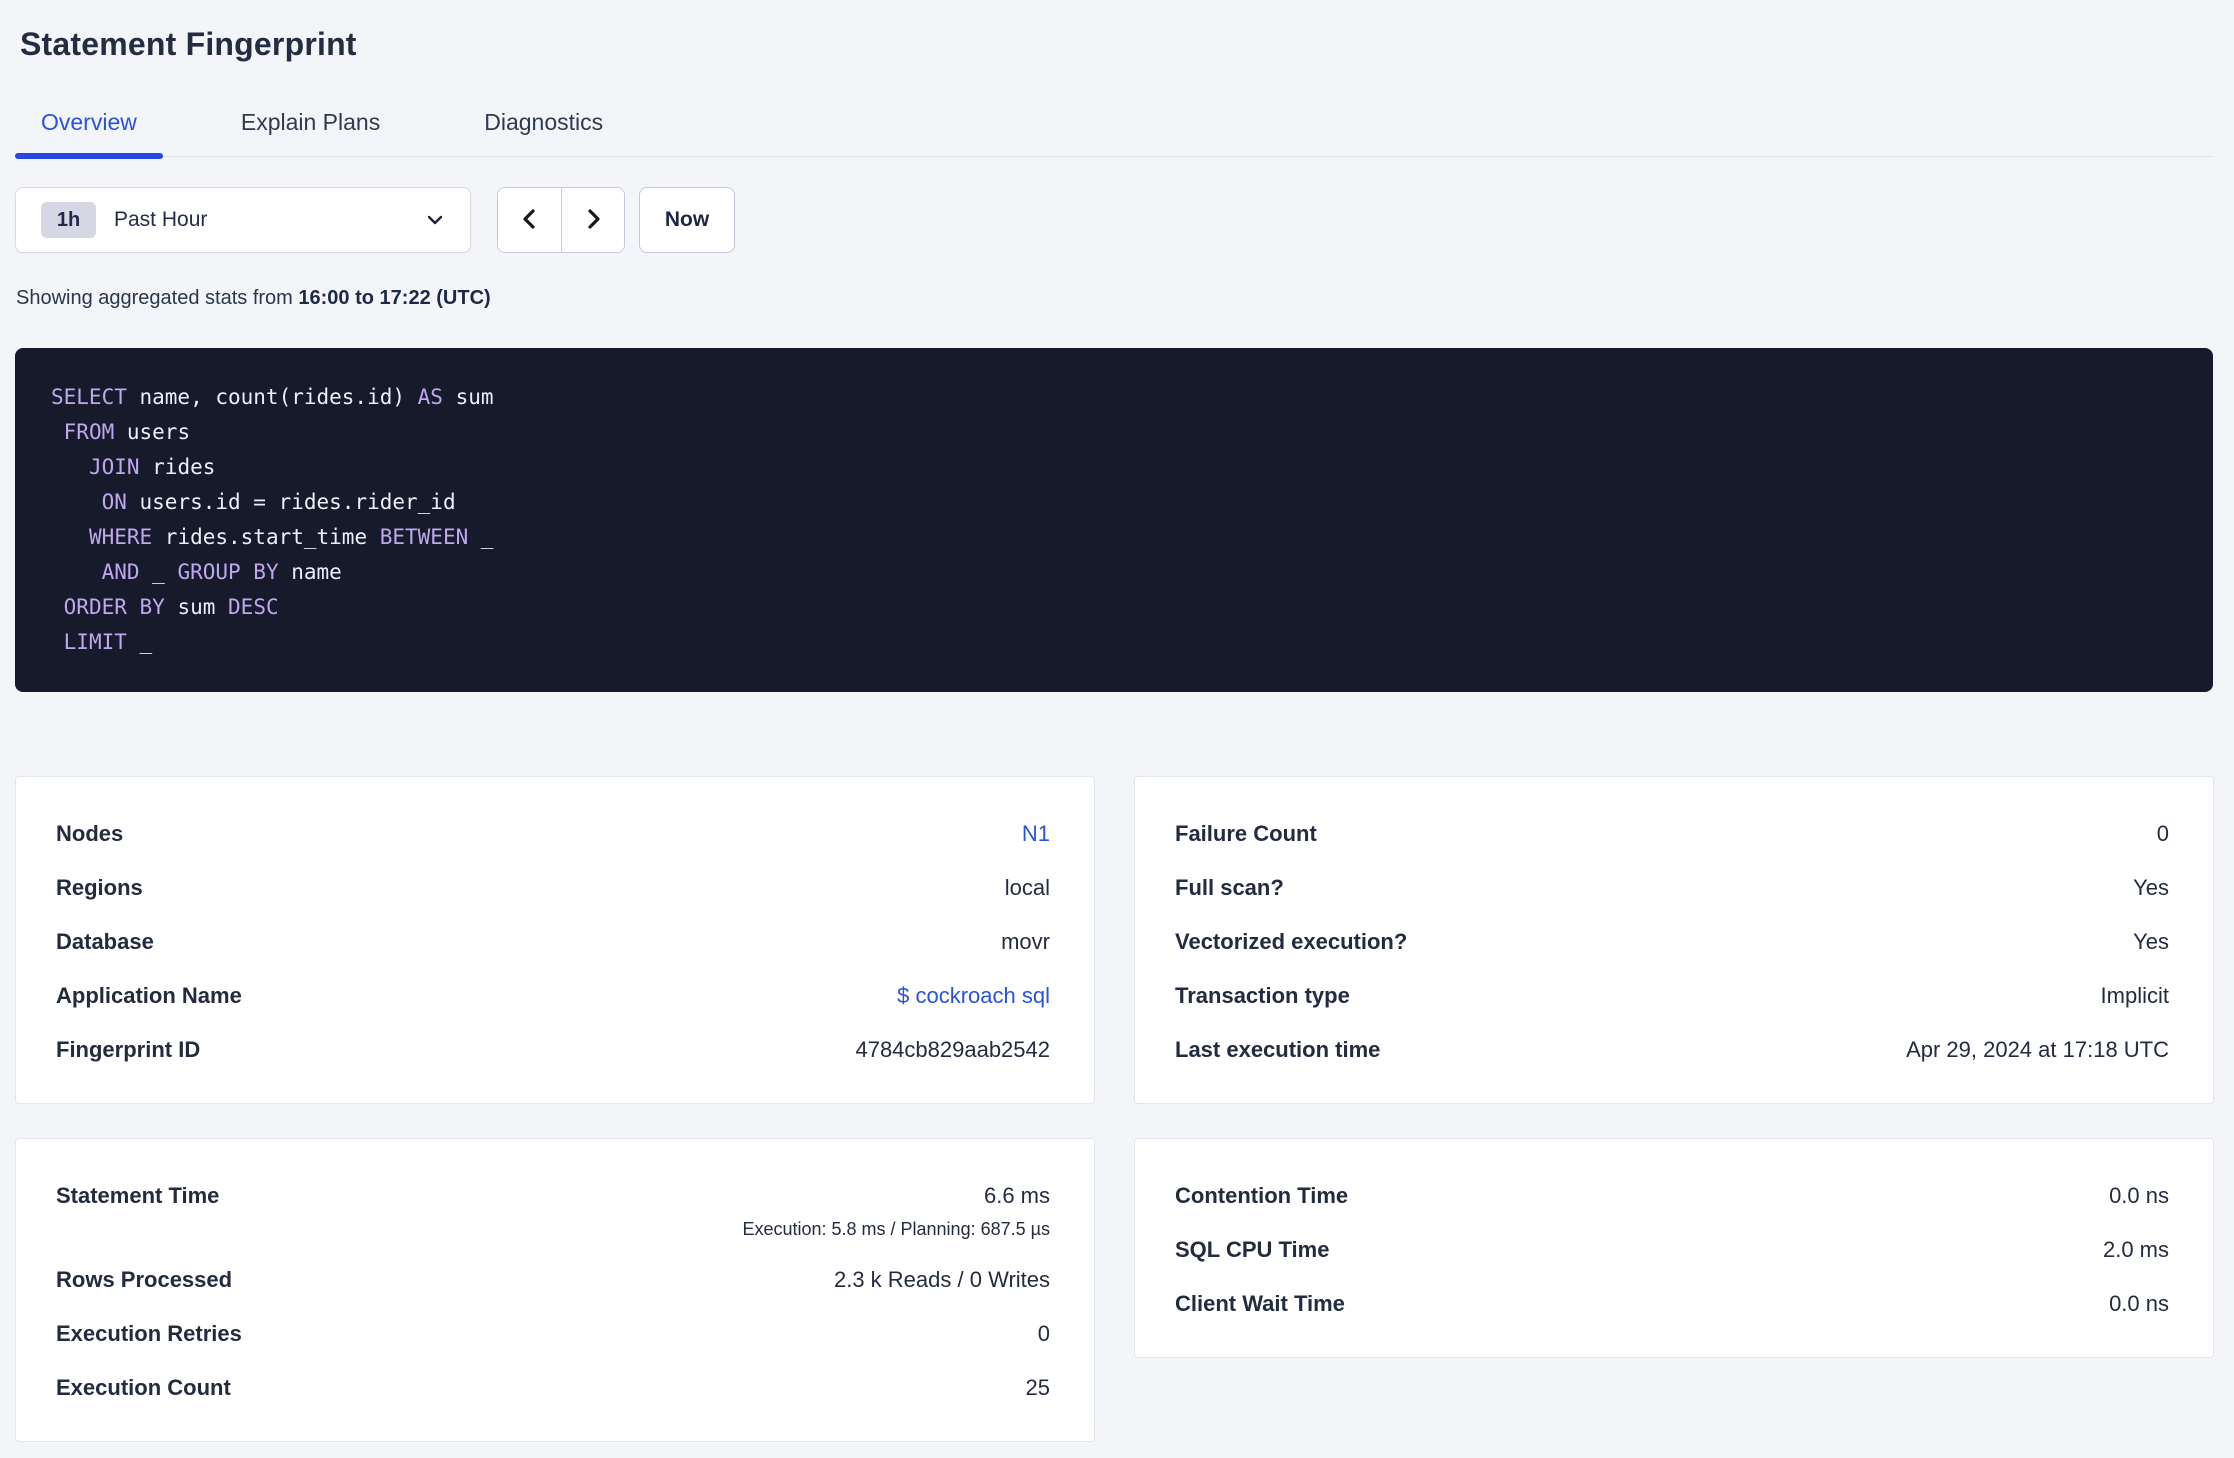 The height and width of the screenshot is (1458, 2234). Describe the element at coordinates (687, 220) in the screenshot. I see `now-button: Now` at that location.